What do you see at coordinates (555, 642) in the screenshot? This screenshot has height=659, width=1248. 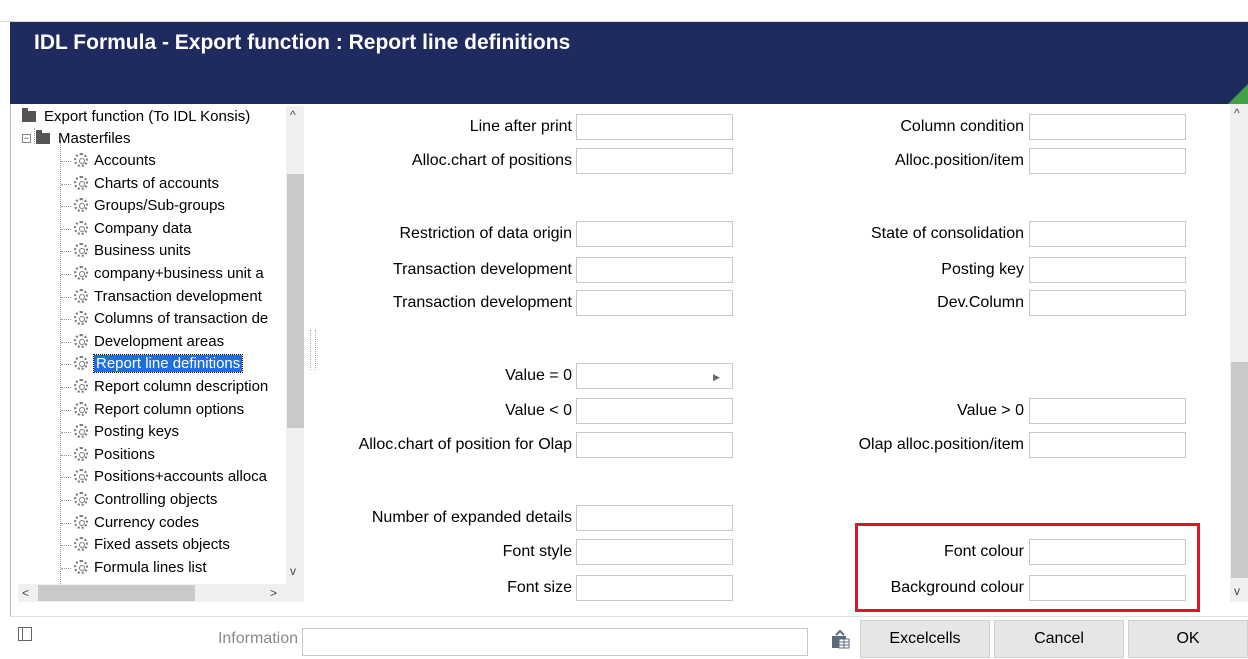 I see `information-field` at bounding box center [555, 642].